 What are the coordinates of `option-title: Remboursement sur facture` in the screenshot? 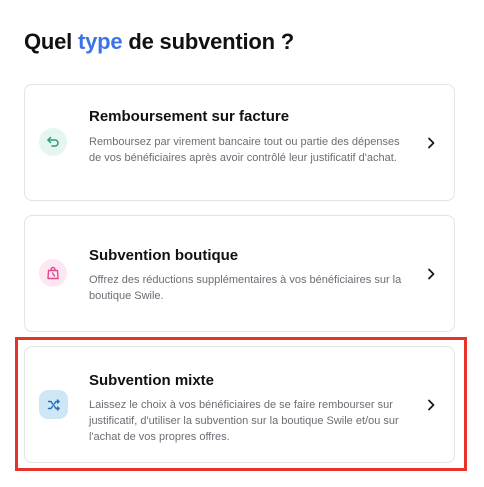 It's located at (189, 116).